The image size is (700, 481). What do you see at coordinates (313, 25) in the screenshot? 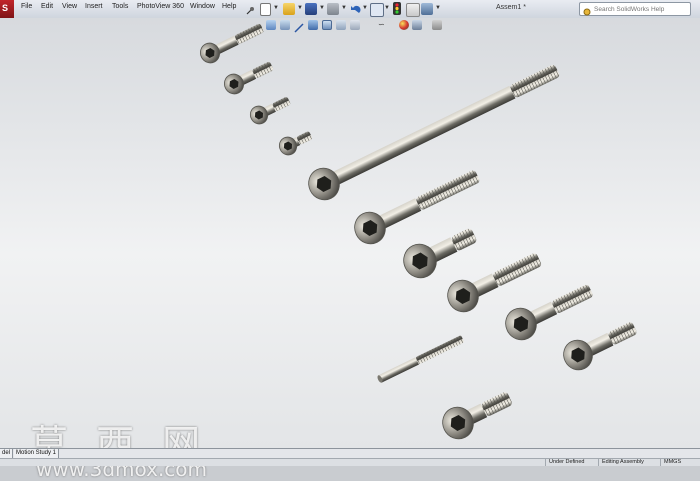
I see `section-view-icon` at bounding box center [313, 25].